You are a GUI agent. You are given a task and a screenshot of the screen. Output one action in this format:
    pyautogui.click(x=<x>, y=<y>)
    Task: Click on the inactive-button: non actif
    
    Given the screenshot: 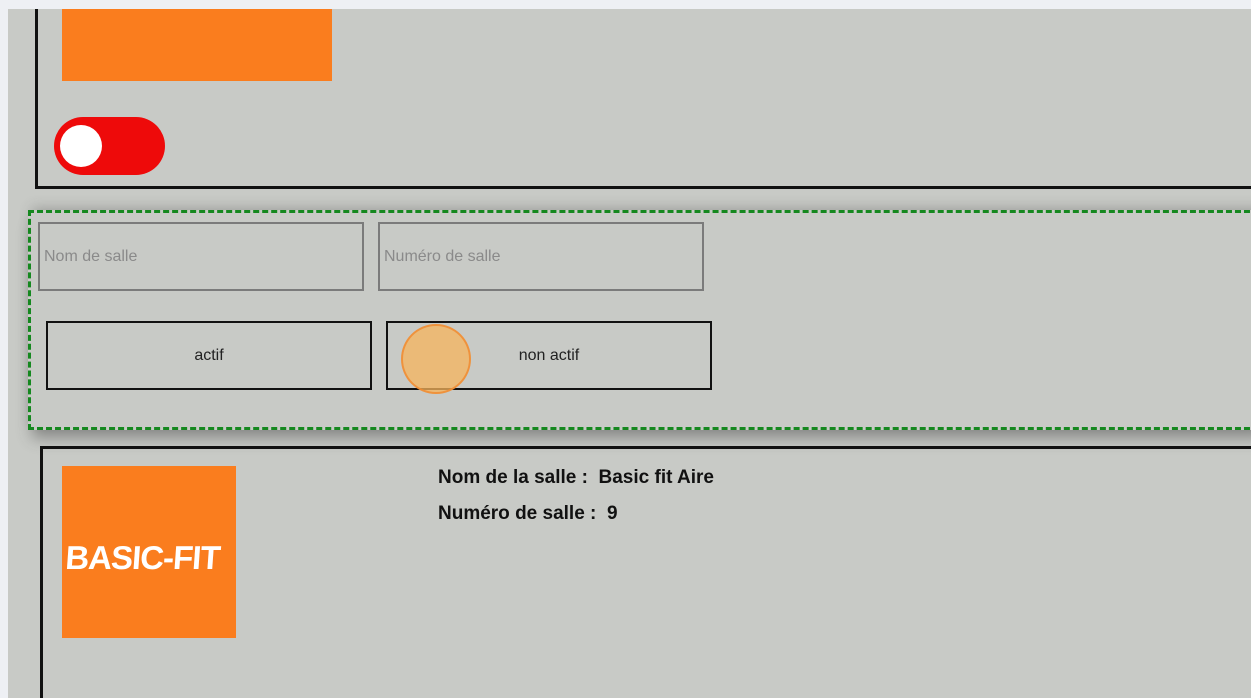 What is the action you would take?
    pyautogui.click(x=549, y=355)
    